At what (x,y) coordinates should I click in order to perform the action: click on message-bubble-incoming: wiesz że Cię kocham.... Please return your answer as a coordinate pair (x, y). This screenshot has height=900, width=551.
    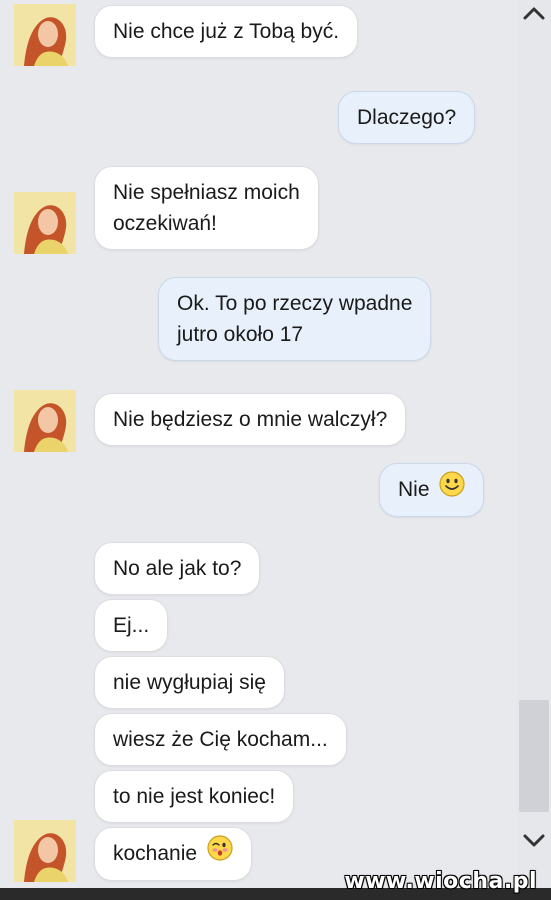
    Looking at the image, I should click on (220, 739).